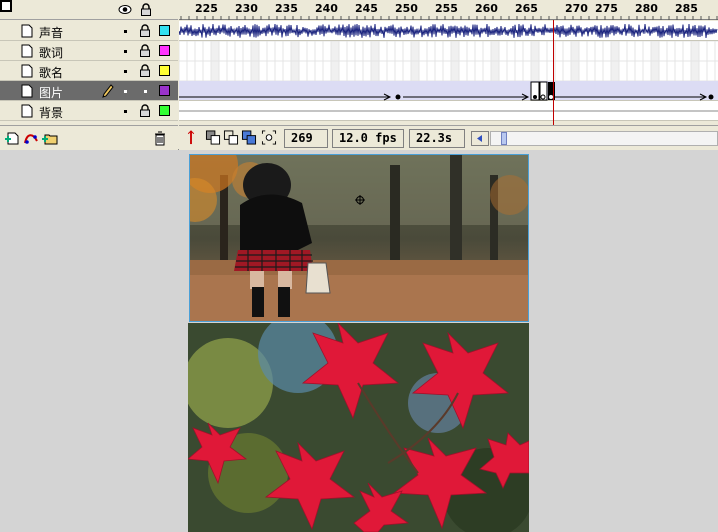 This screenshot has height=532, width=718. I want to click on stage-photo-top, so click(359, 238).